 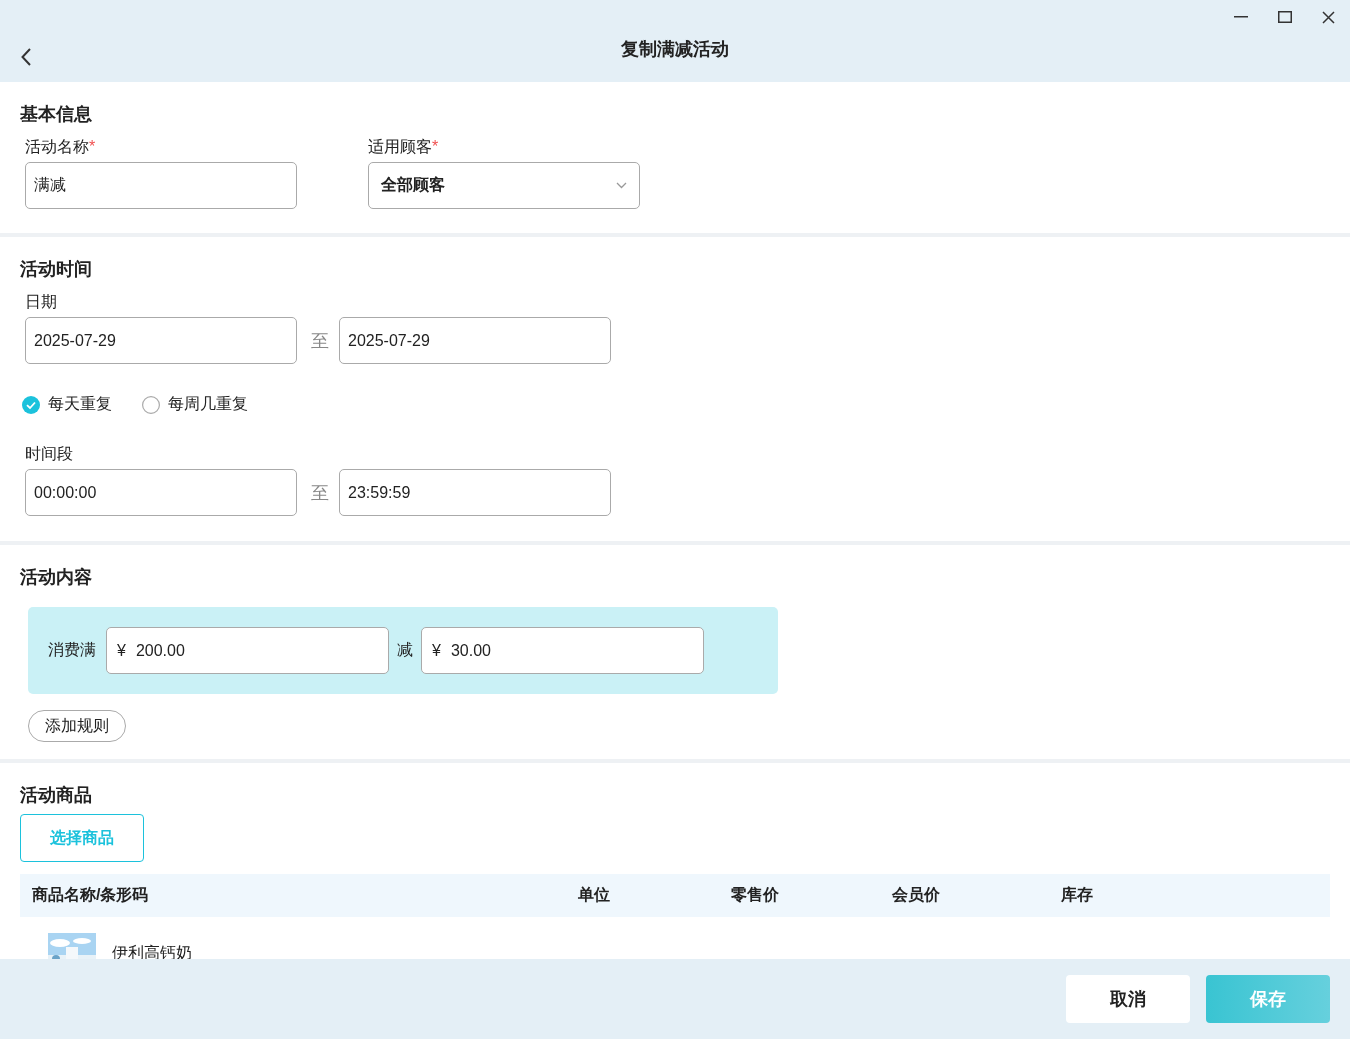 I want to click on amount-field: ¥ 200.00, so click(x=247, y=650).